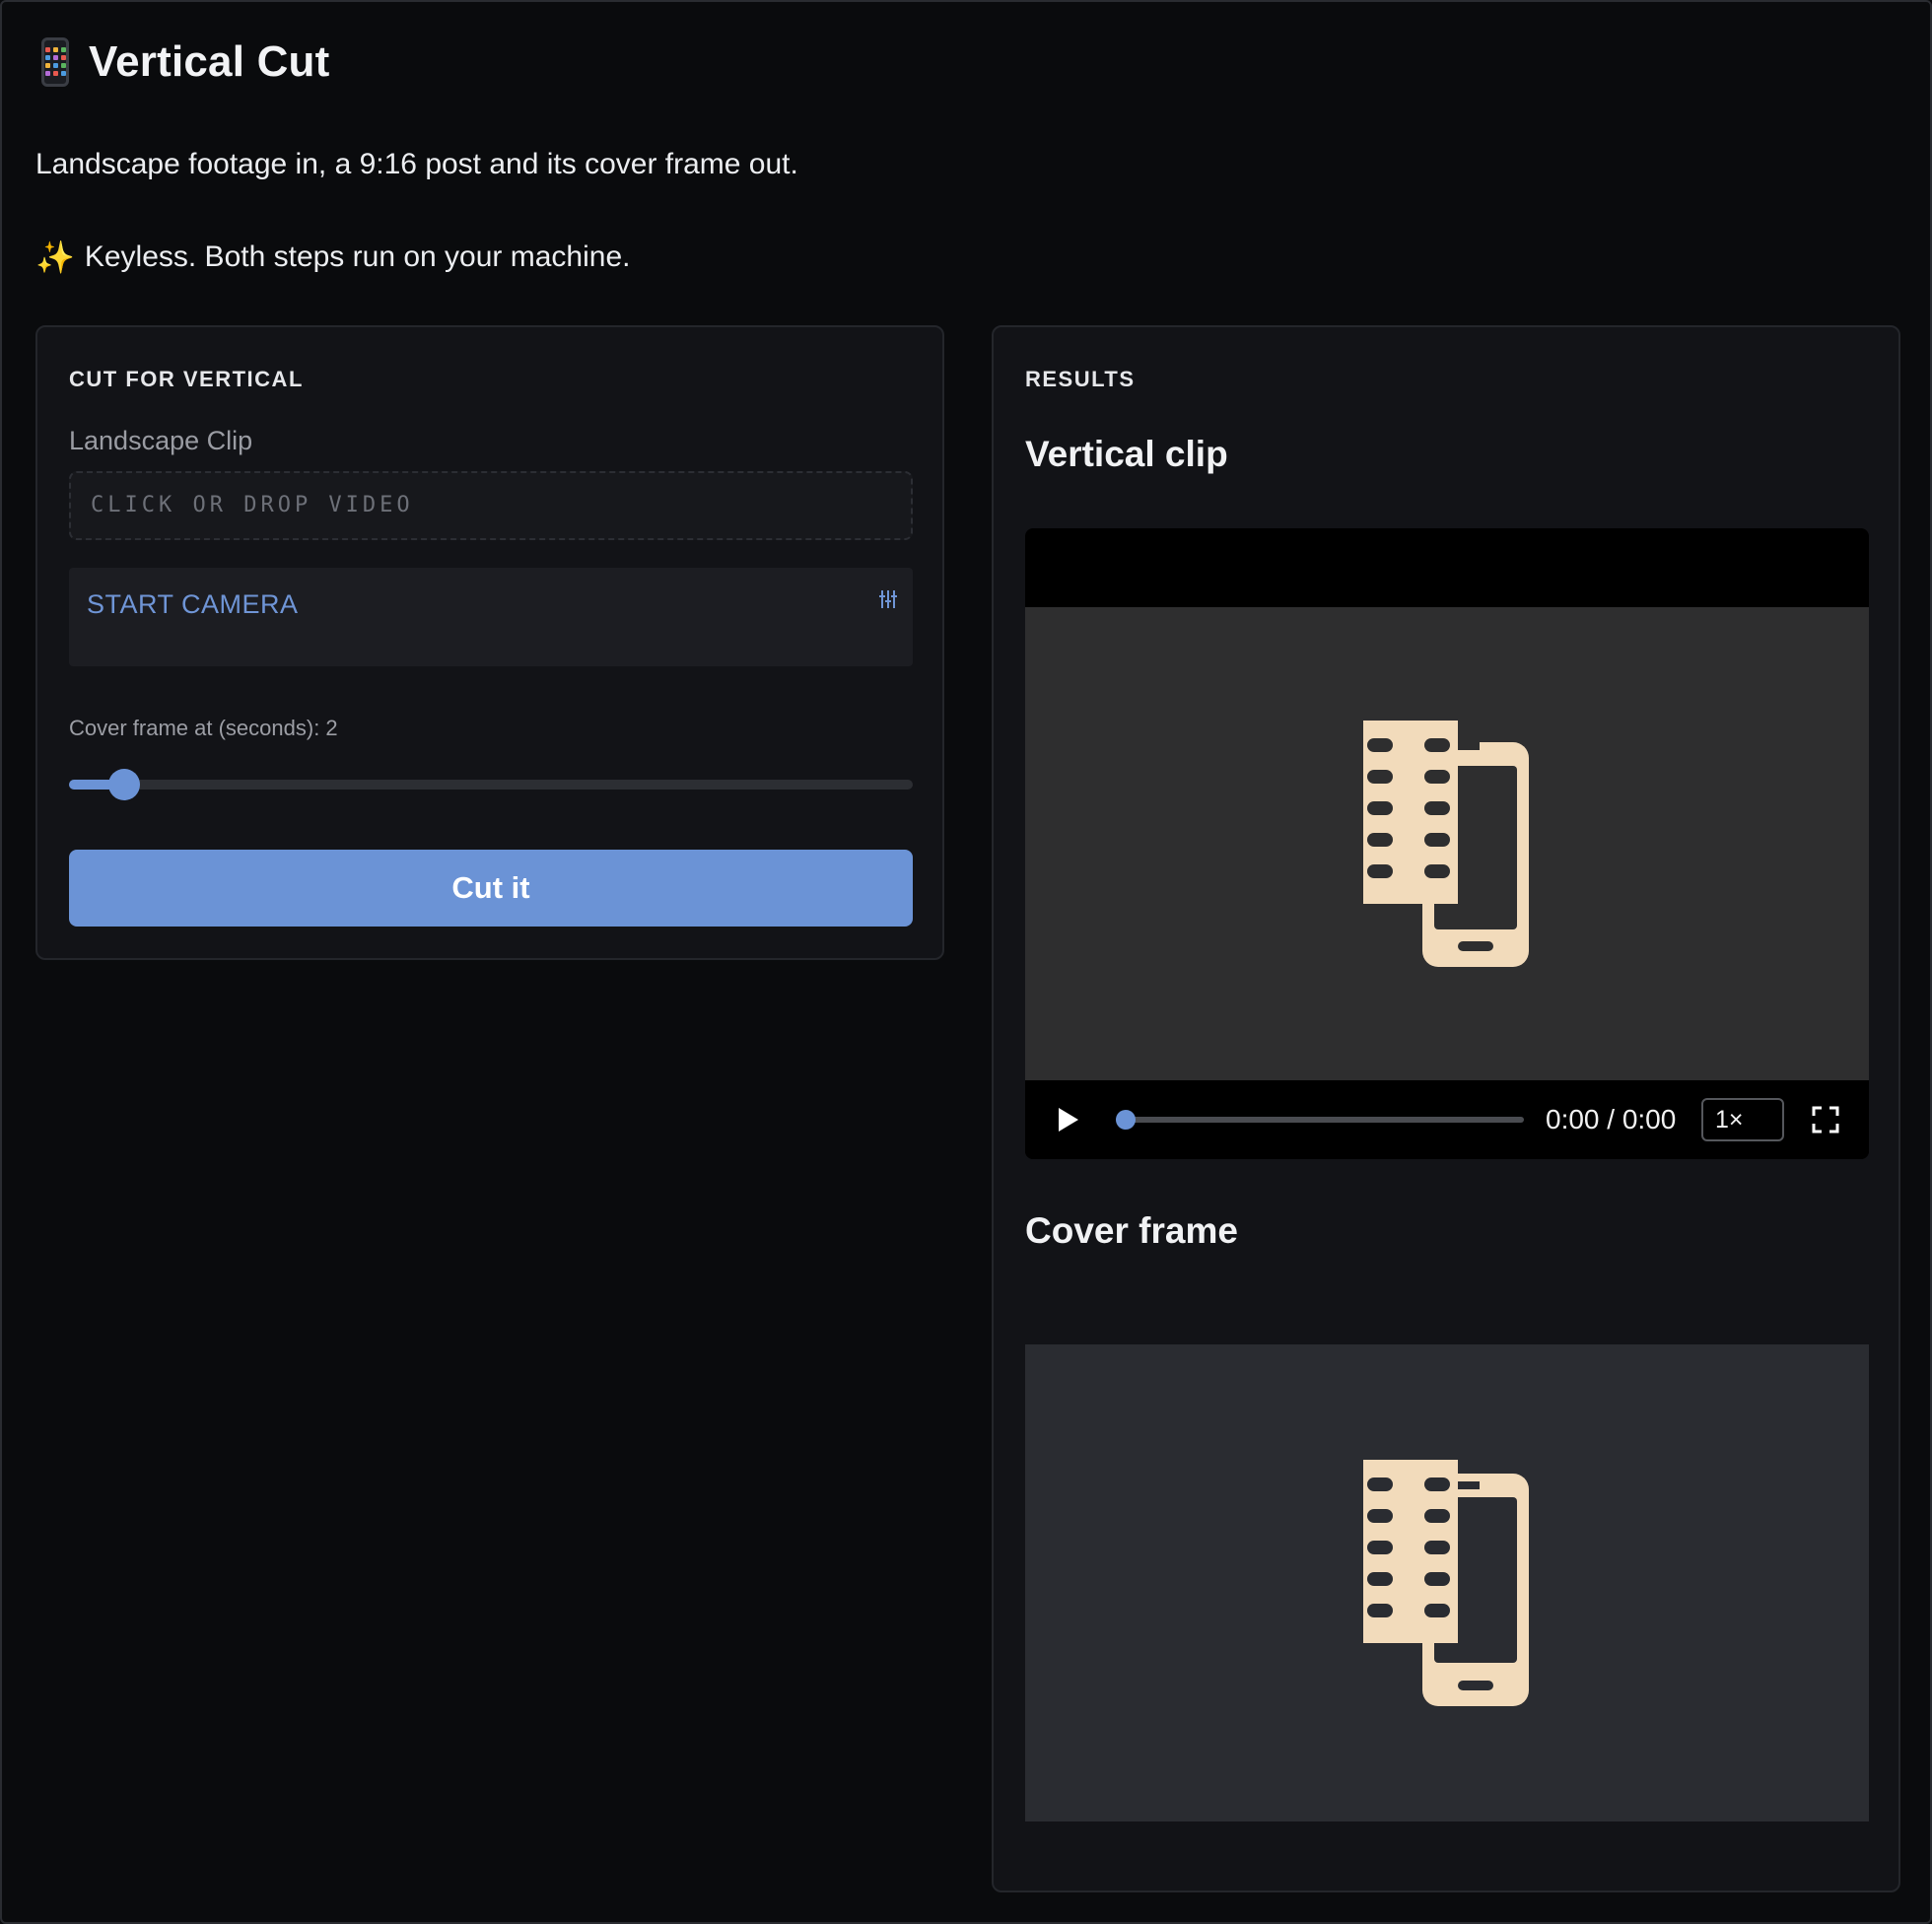 The width and height of the screenshot is (1932, 1924). What do you see at coordinates (1826, 1120) in the screenshot?
I see `fullscreen-icon` at bounding box center [1826, 1120].